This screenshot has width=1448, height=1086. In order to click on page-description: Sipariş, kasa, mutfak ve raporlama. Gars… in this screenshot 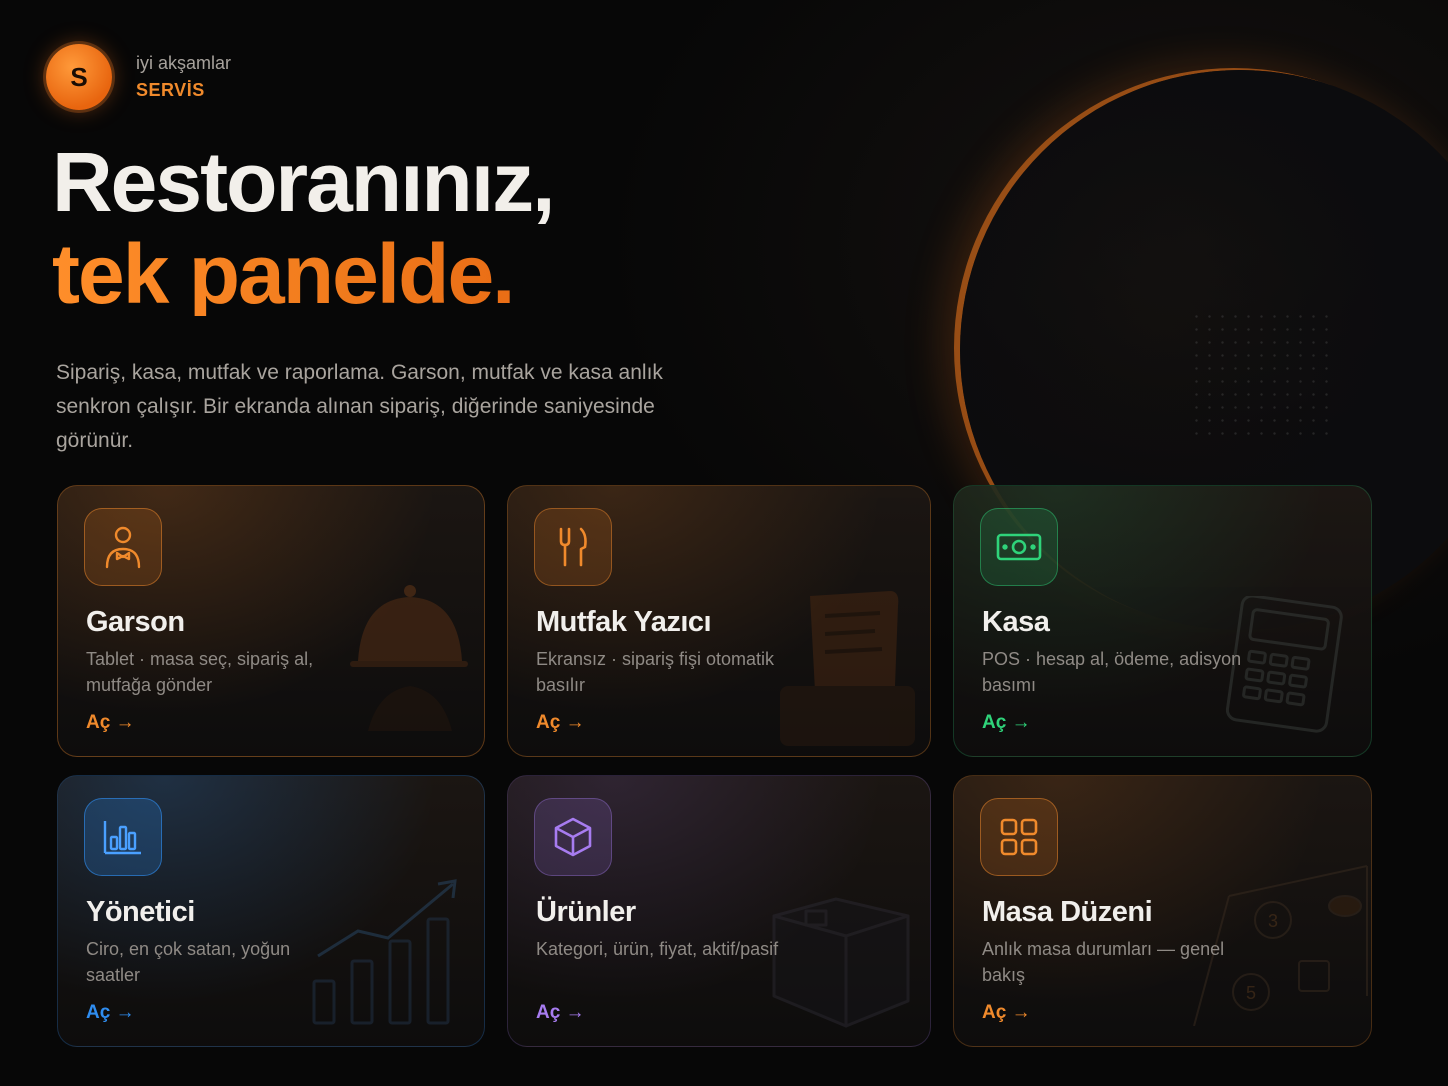, I will do `click(359, 406)`.